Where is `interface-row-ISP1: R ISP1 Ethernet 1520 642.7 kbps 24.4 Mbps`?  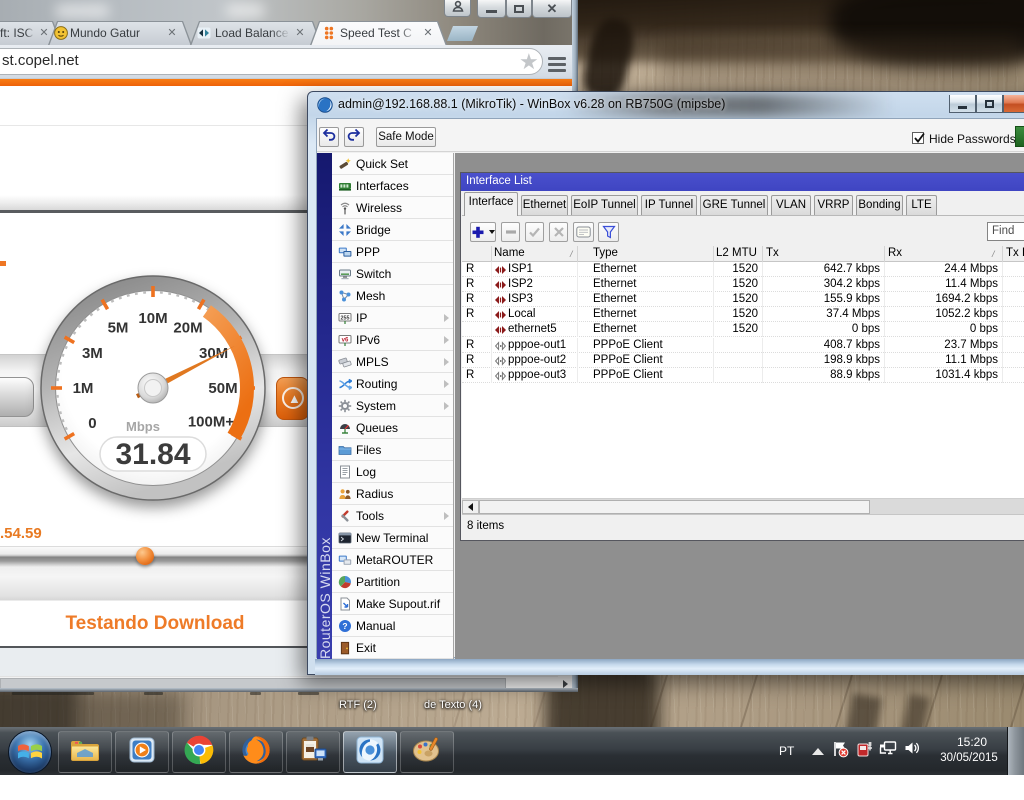
interface-row-ISP1: R ISP1 Ethernet 1520 642.7 kbps 24.4 Mbps is located at coordinates (743, 270).